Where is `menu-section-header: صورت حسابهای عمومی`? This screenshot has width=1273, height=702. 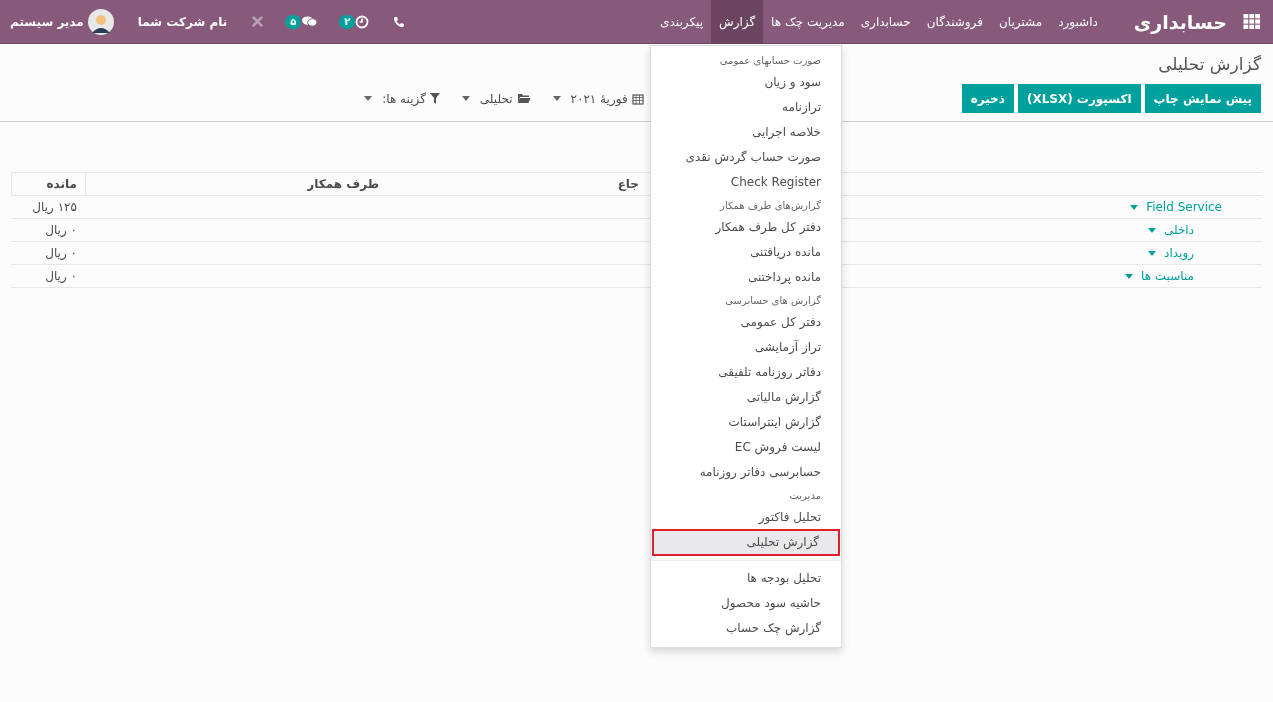
menu-section-header: صورت حسابهای عمومی is located at coordinates (770, 61).